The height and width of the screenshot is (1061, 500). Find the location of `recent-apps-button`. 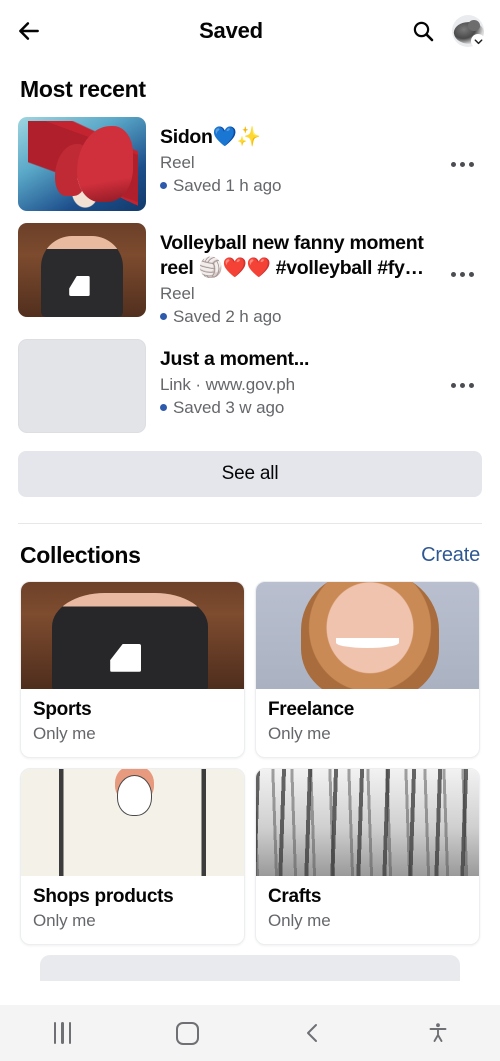

recent-apps-button is located at coordinates (62, 1033).